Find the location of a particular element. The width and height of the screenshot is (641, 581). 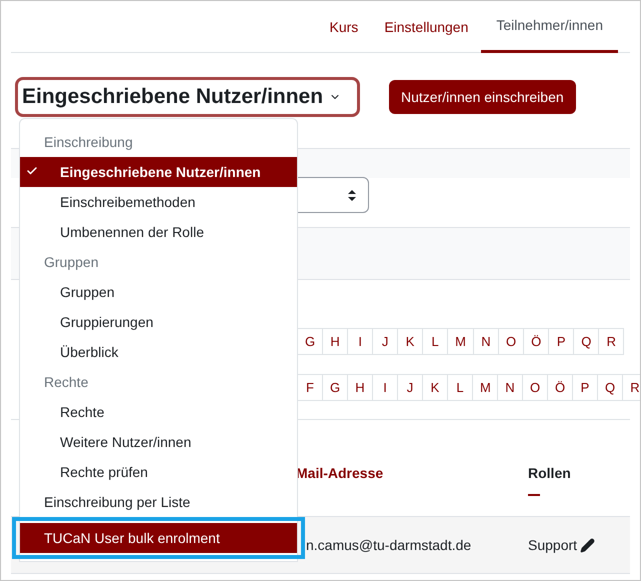

menu-group-heading: Gruppen is located at coordinates (71, 262).